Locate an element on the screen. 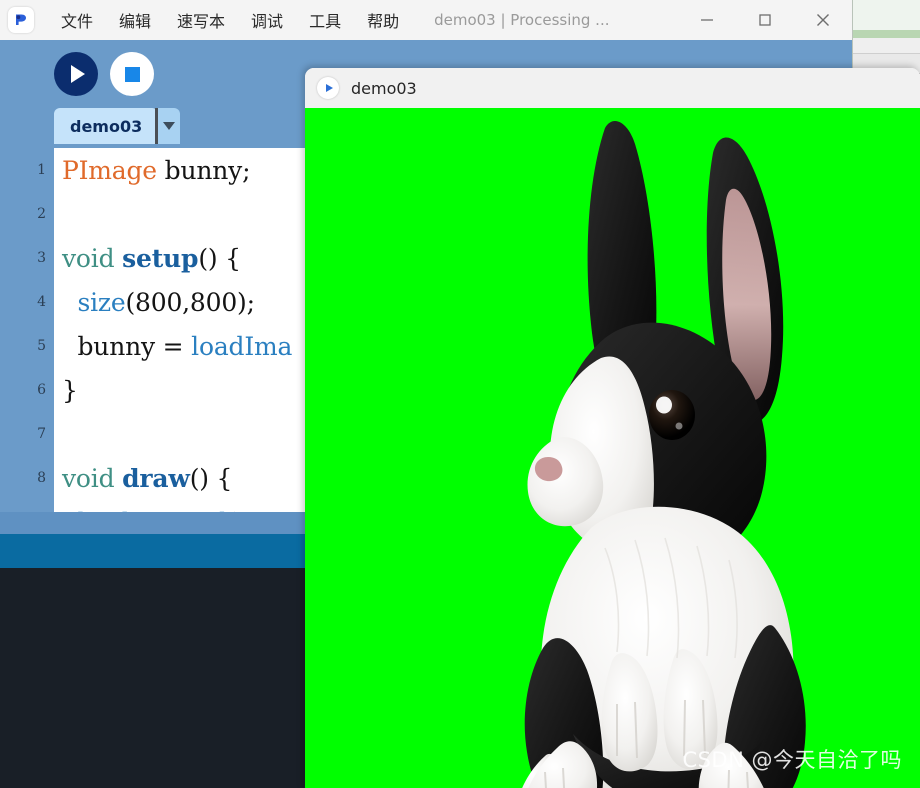 The width and height of the screenshot is (920, 788). line-number: 2 is located at coordinates (27, 214).